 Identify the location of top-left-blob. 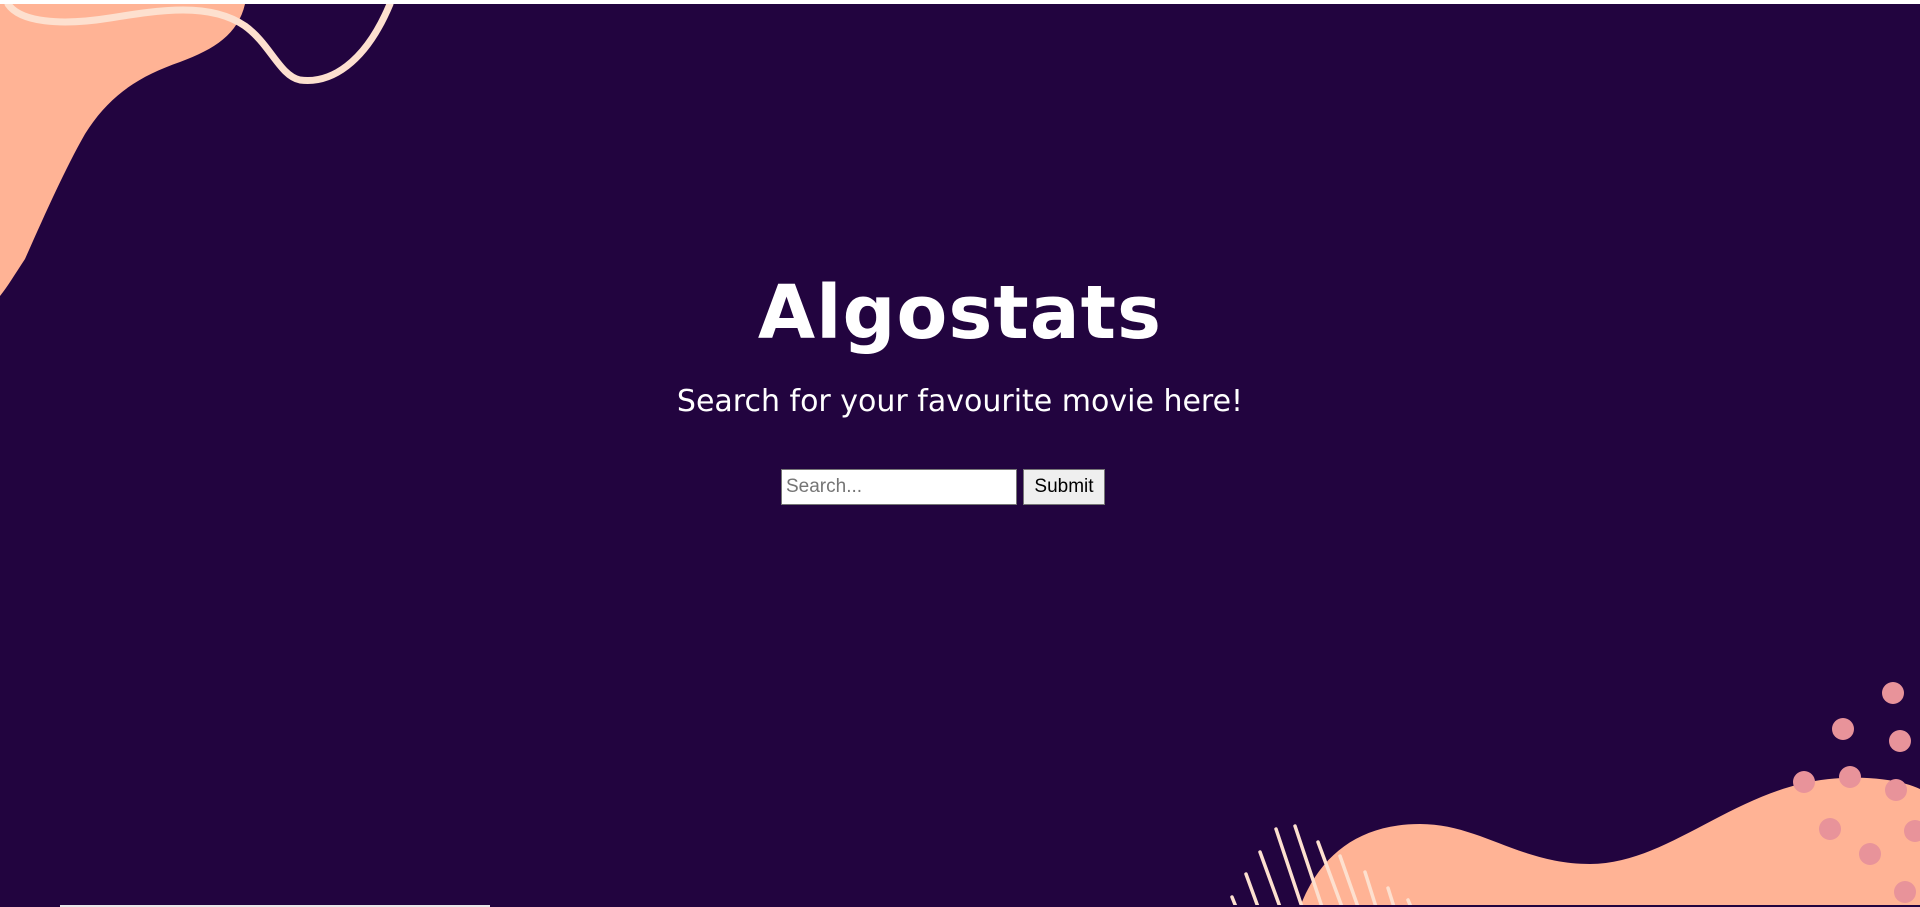
(122, 150).